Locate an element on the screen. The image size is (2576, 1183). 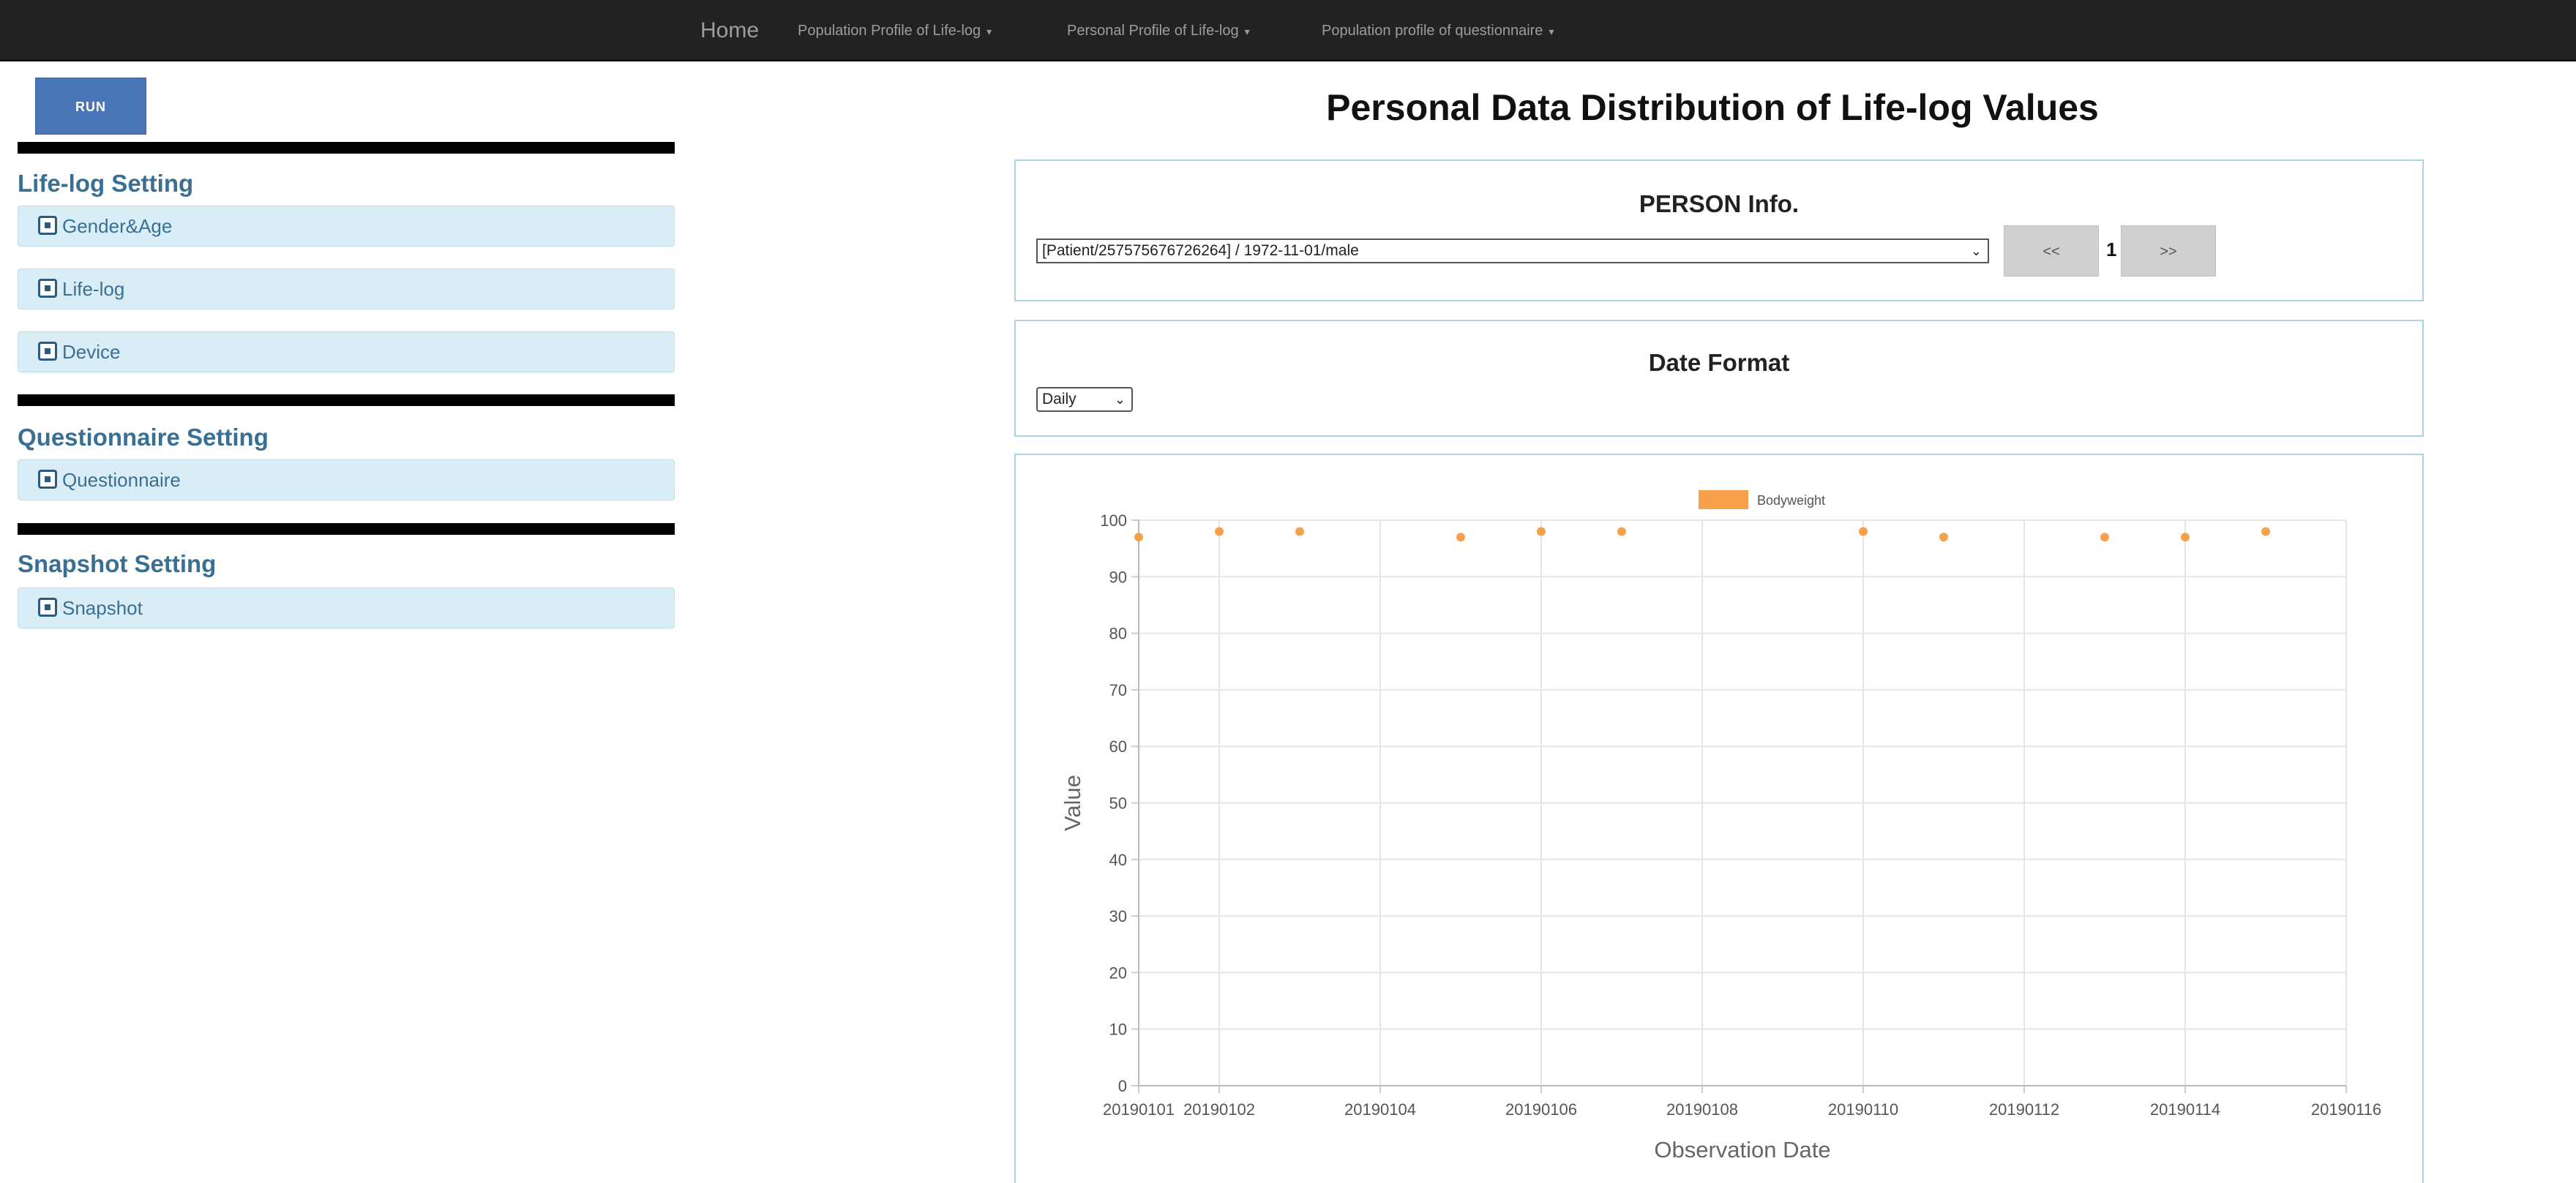
nav-population-lifelog-dropdown: Population Profile of Life-log ▾ is located at coordinates (895, 31).